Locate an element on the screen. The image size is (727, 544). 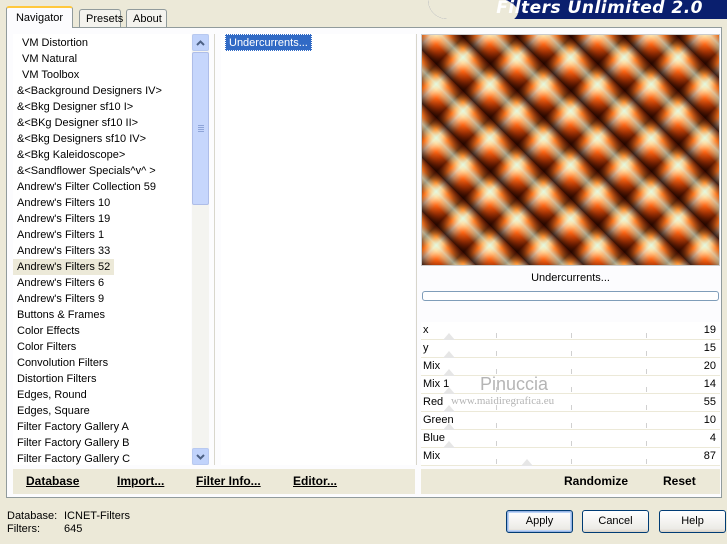
apply-button: Apply is located at coordinates (539, 521).